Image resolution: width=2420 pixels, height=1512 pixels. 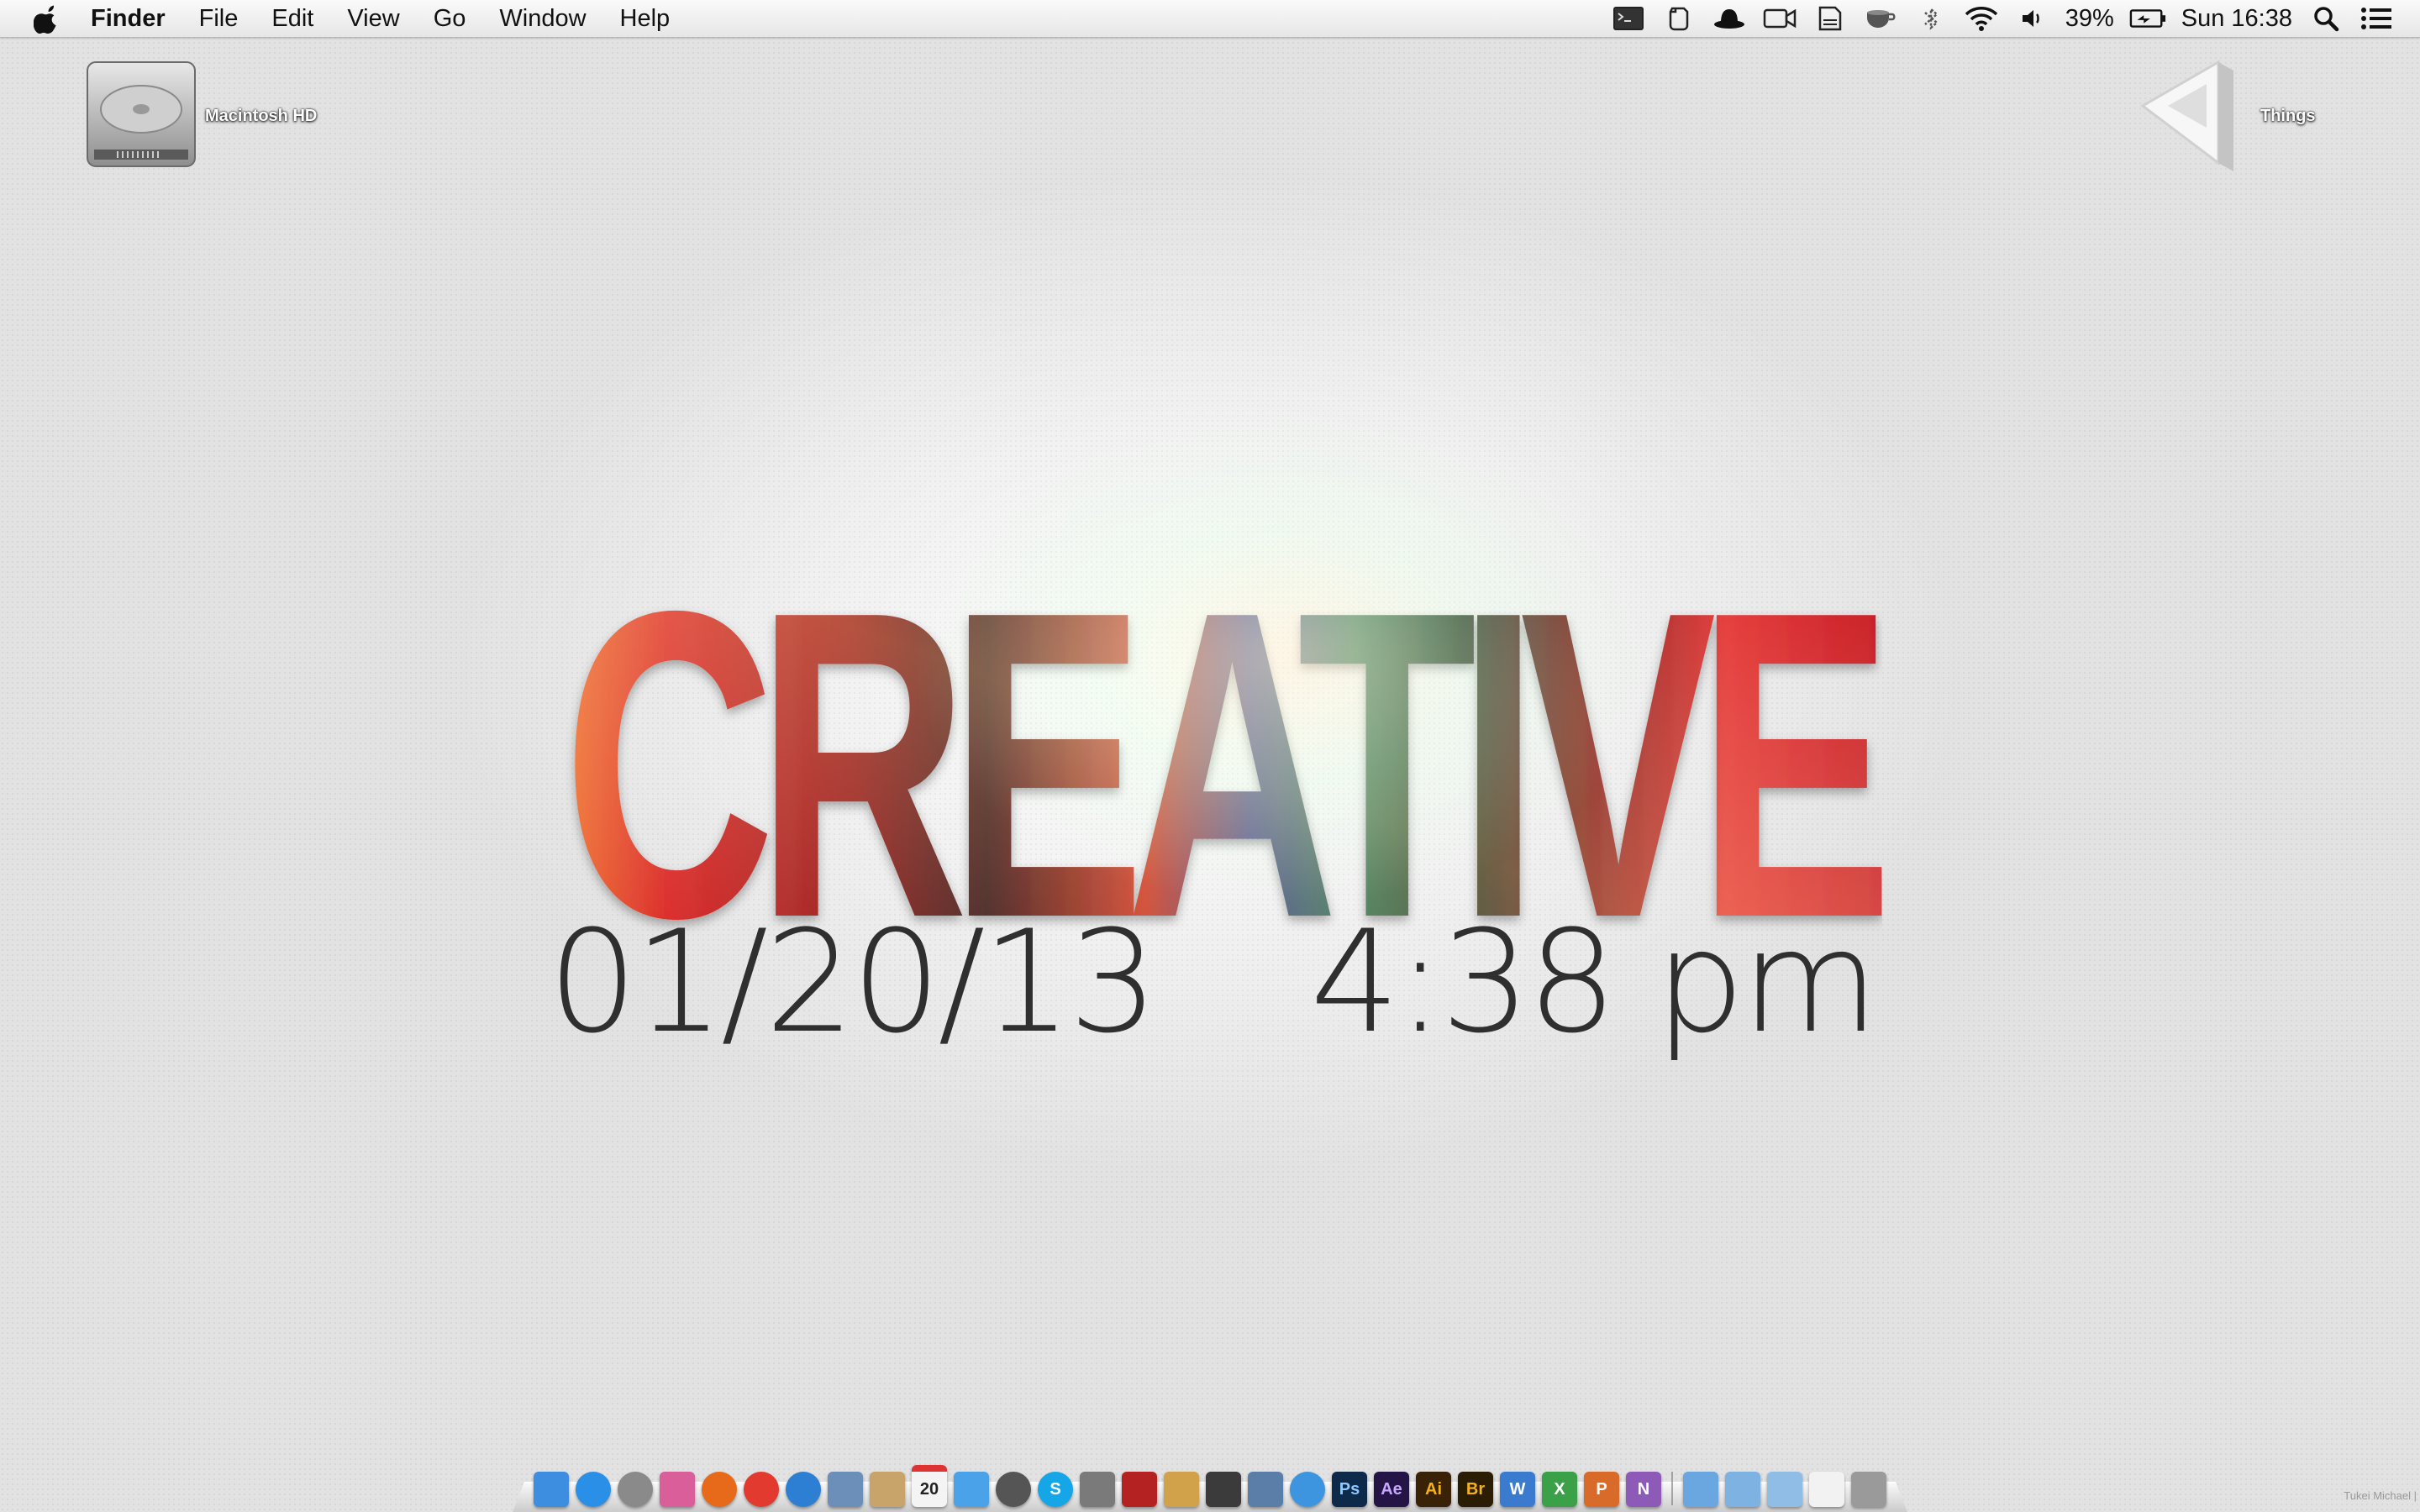 What do you see at coordinates (845, 1489) in the screenshot?
I see `preview-icon` at bounding box center [845, 1489].